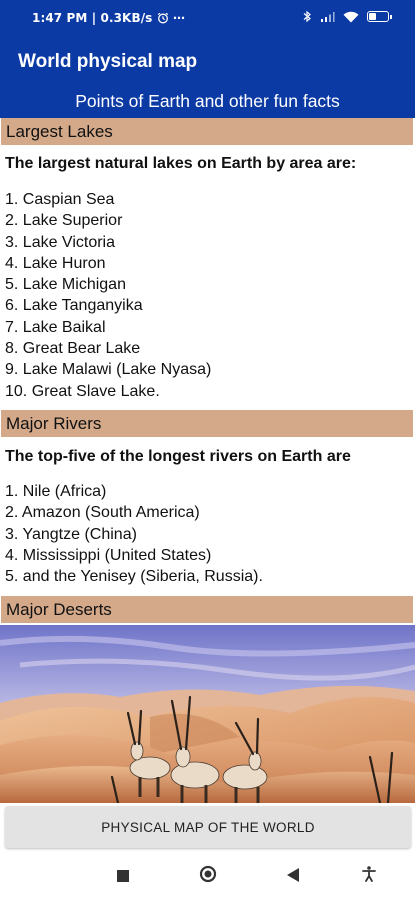 The image size is (415, 900). Describe the element at coordinates (102, 513) in the screenshot. I see `list-item: 2. Amazon (South America)` at that location.